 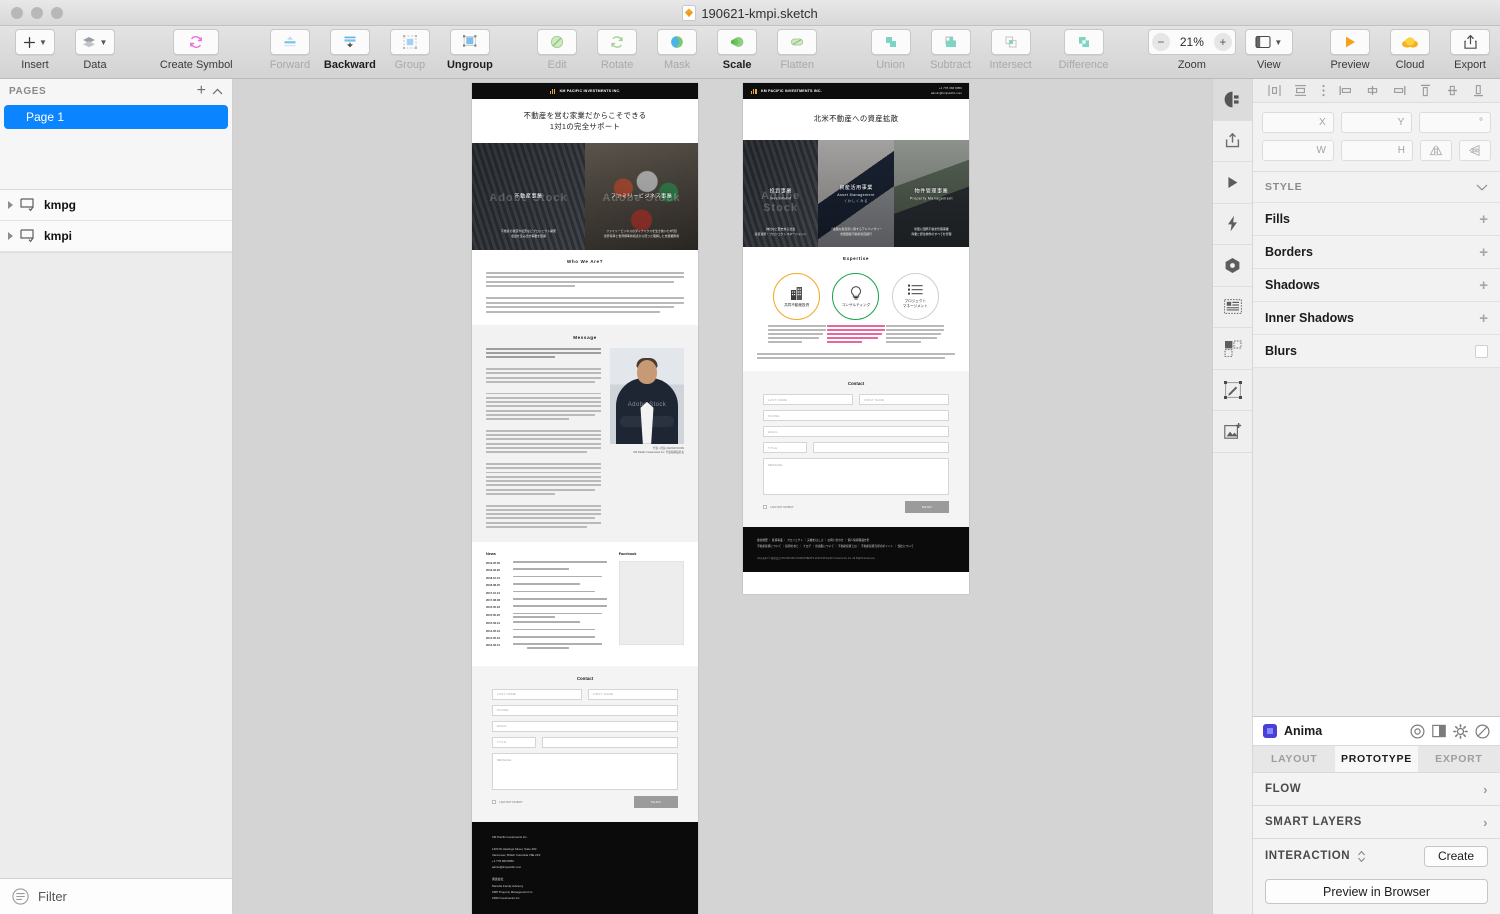 What do you see at coordinates (1482, 731) in the screenshot?
I see `disable-icon` at bounding box center [1482, 731].